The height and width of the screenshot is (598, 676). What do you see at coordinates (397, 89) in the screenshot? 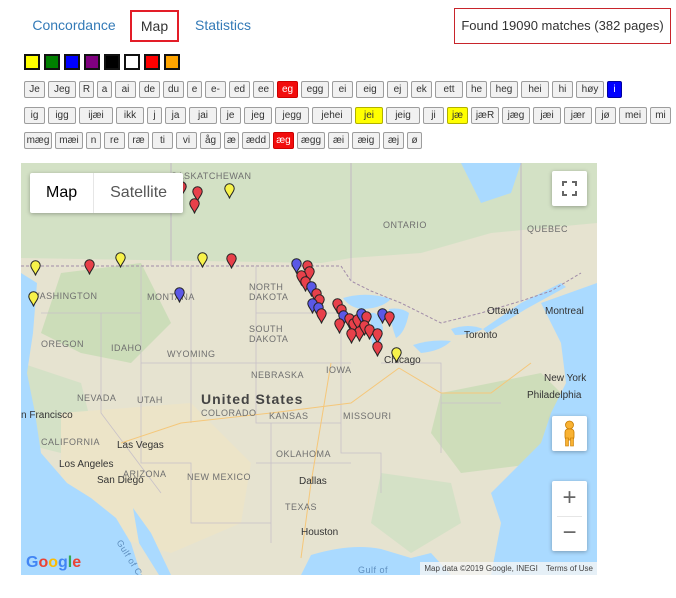
I see `word-chip: ej` at bounding box center [397, 89].